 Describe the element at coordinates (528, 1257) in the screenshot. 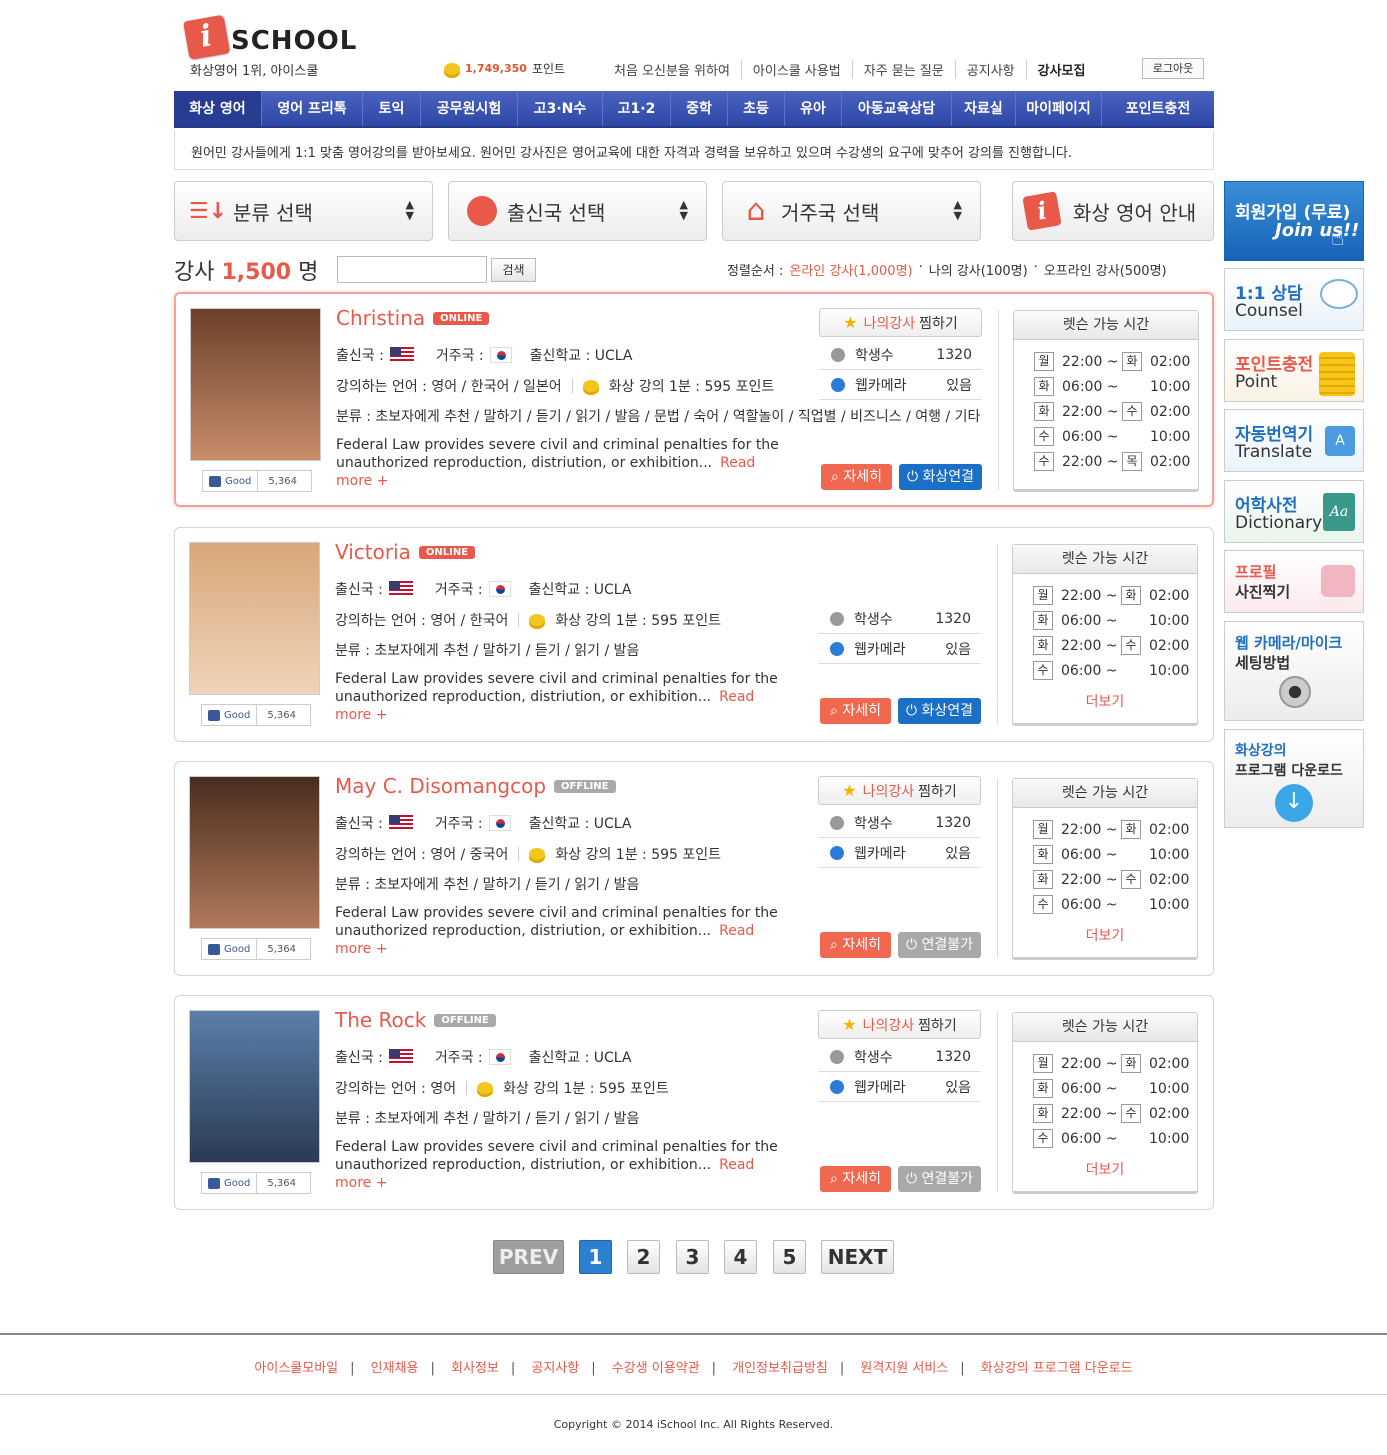

I see `prev-page-button: PREV` at that location.